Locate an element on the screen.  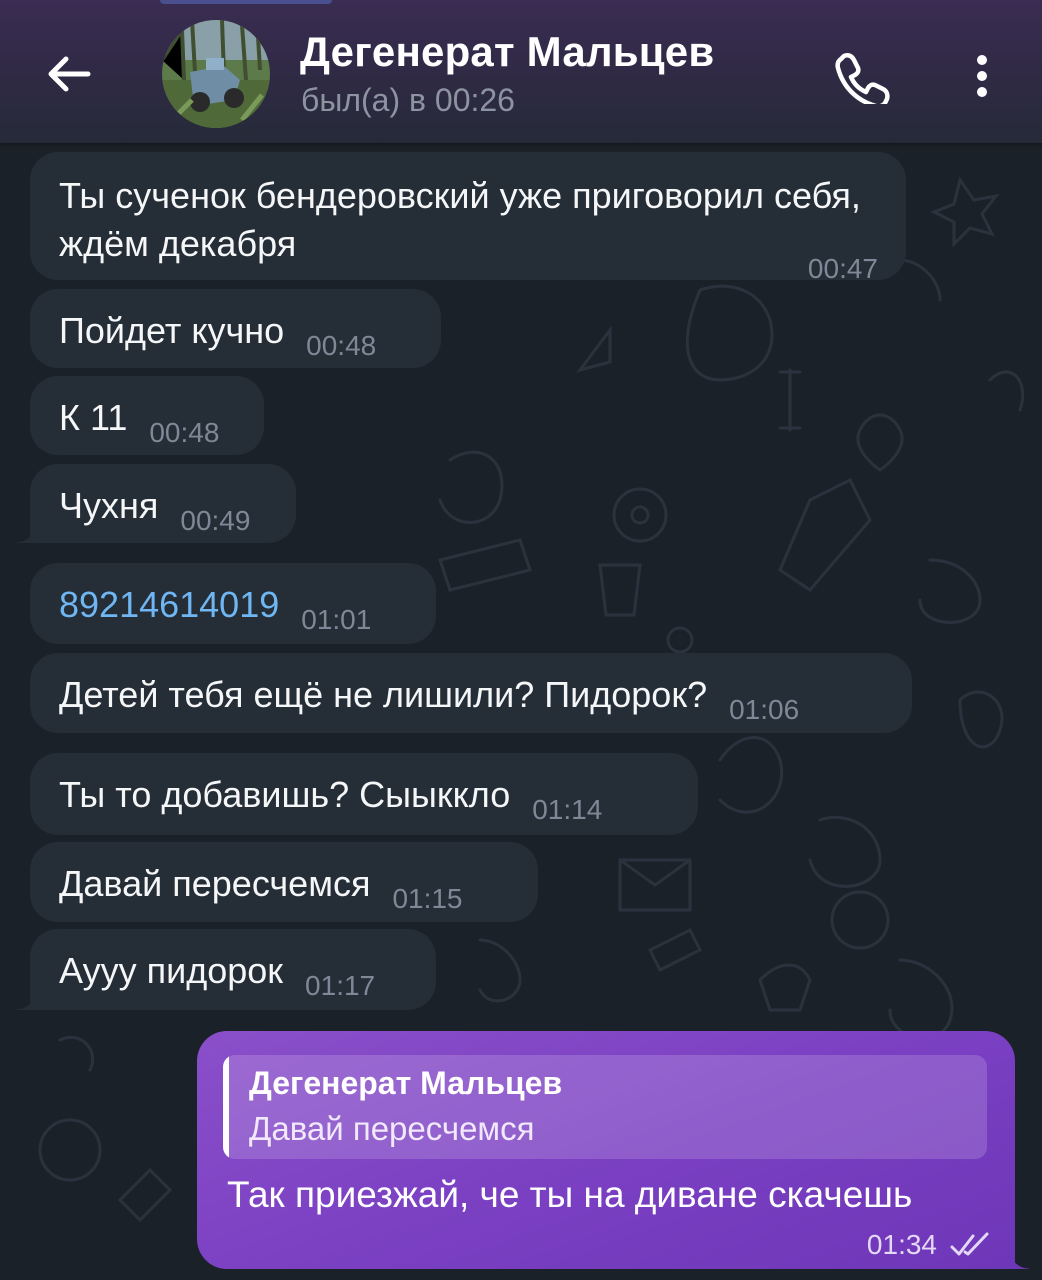
message-bubble: Ты то добавишь? Сыыккло 01:14 is located at coordinates (364, 794).